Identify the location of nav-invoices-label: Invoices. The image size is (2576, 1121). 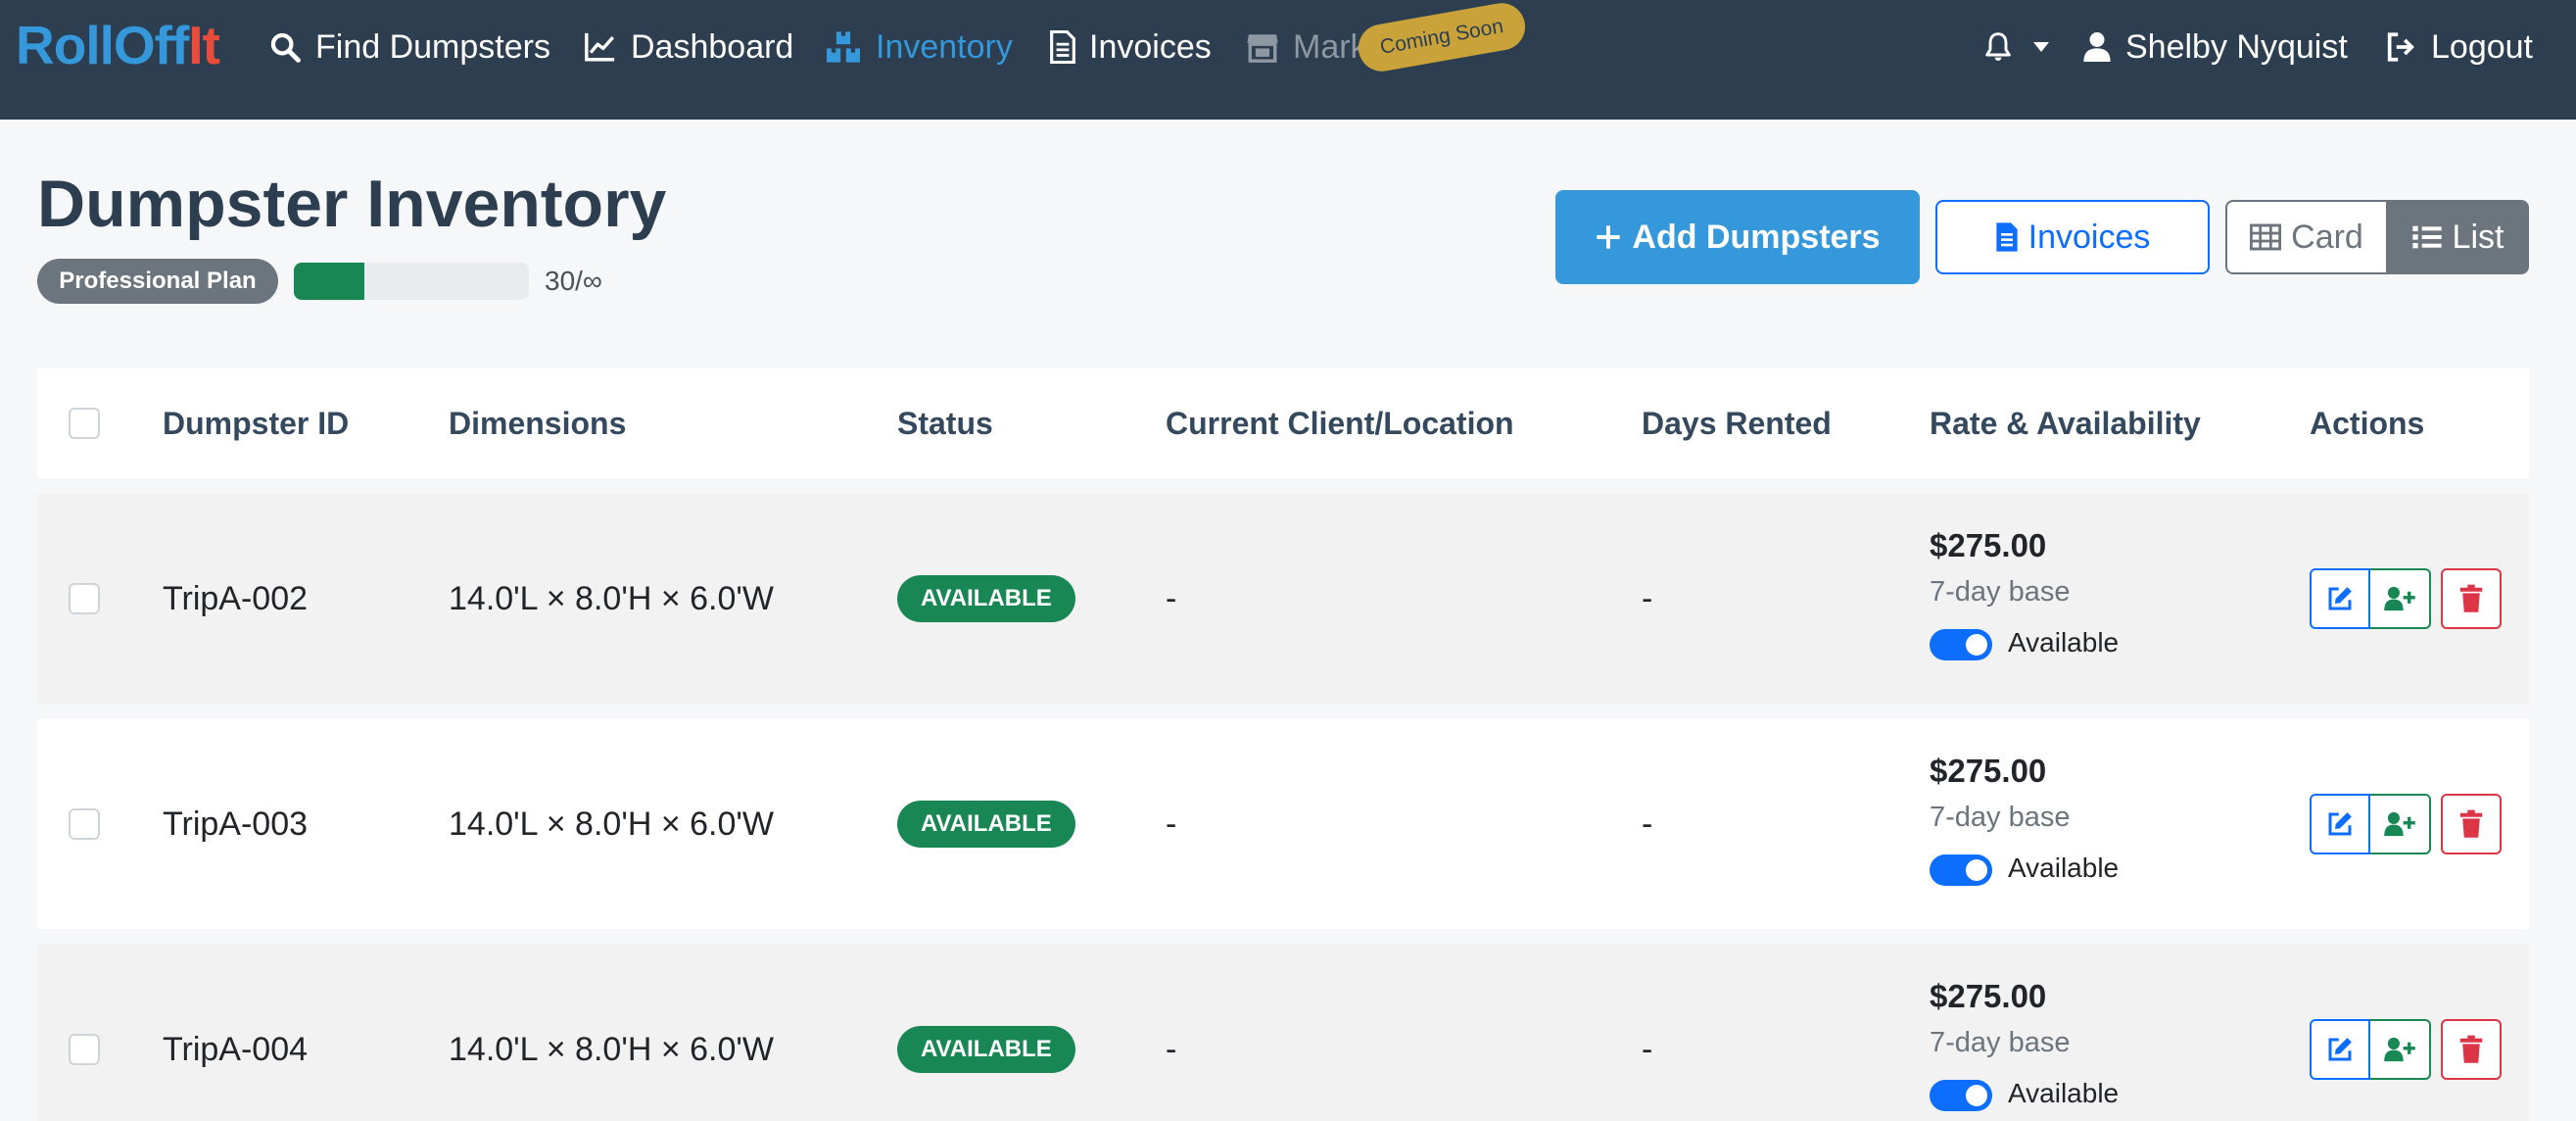
(1151, 46).